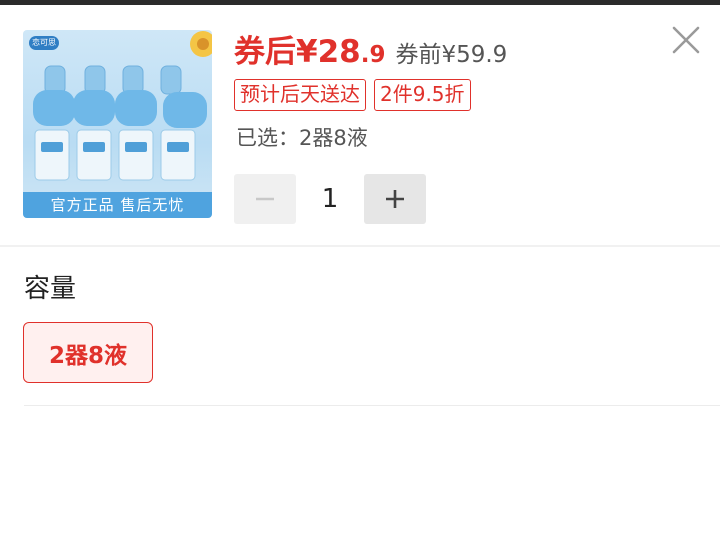 The height and width of the screenshot is (543, 720). I want to click on quantity-stepper: 1, so click(330, 199).